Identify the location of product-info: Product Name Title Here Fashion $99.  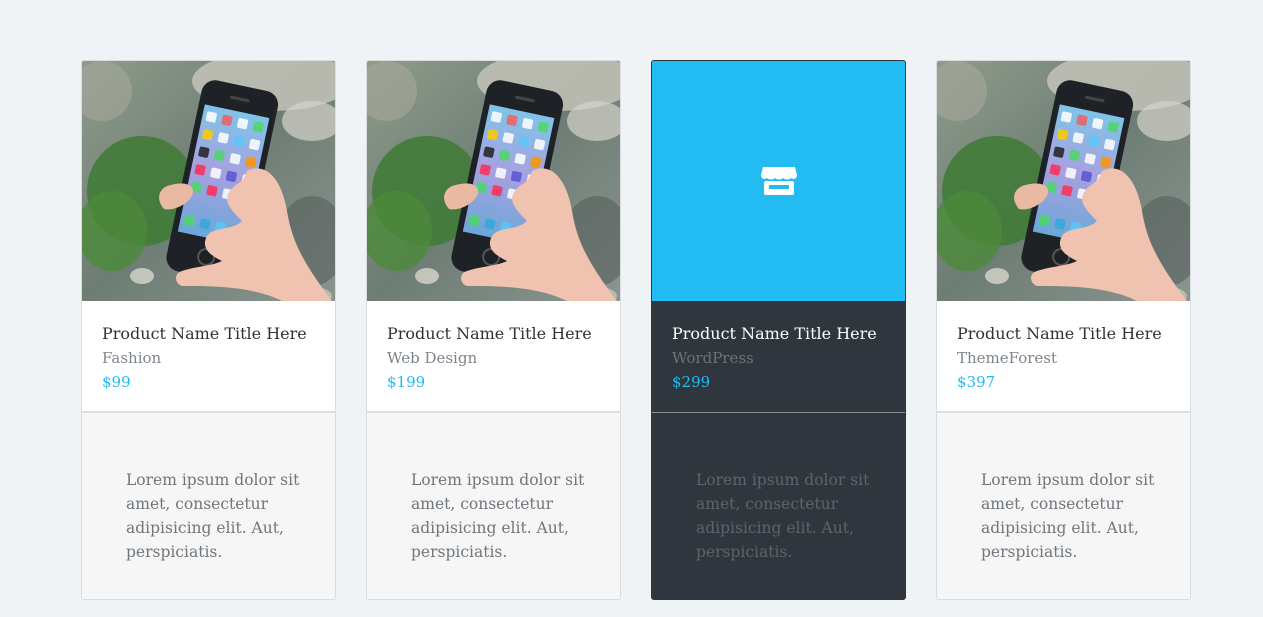
(208, 357).